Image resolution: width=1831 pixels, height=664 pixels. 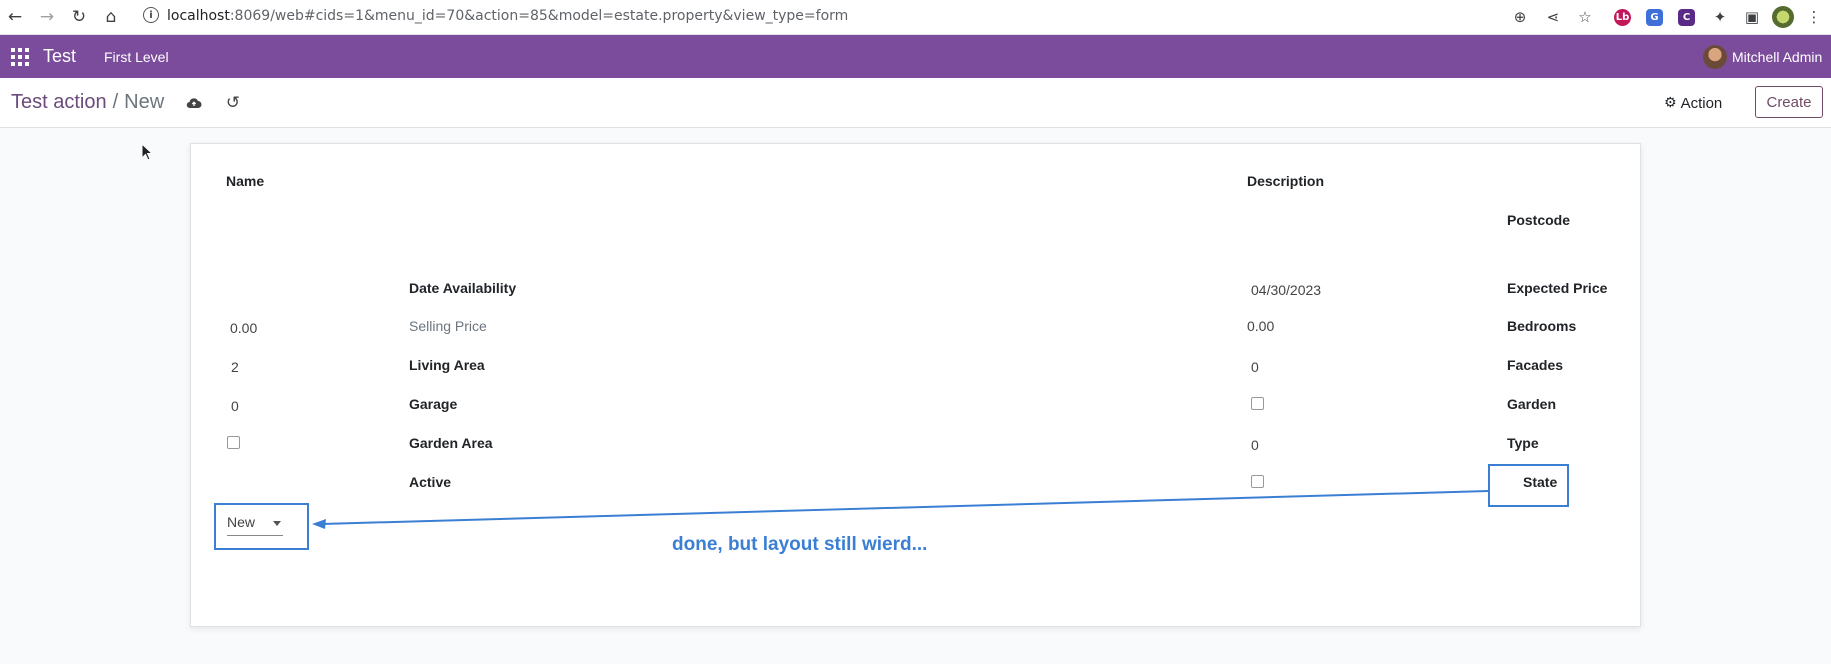 What do you see at coordinates (1520, 17) in the screenshot?
I see `zoom-icon: ⊕` at bounding box center [1520, 17].